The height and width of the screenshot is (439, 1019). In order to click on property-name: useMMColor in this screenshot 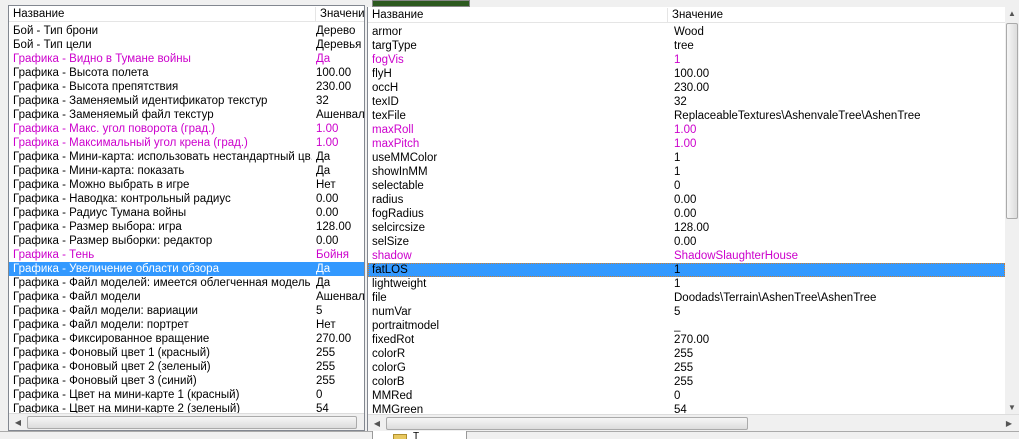, I will do `click(405, 158)`.